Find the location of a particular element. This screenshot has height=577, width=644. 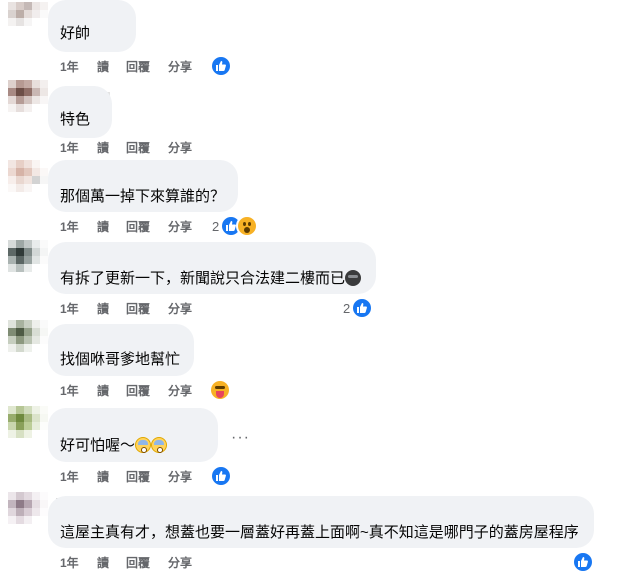

comment-text: 這屋主真有才，想蓋也要一層蓋好再蓋上面啊~真不知這是哪門子的蓋房屋程序 is located at coordinates (319, 532).